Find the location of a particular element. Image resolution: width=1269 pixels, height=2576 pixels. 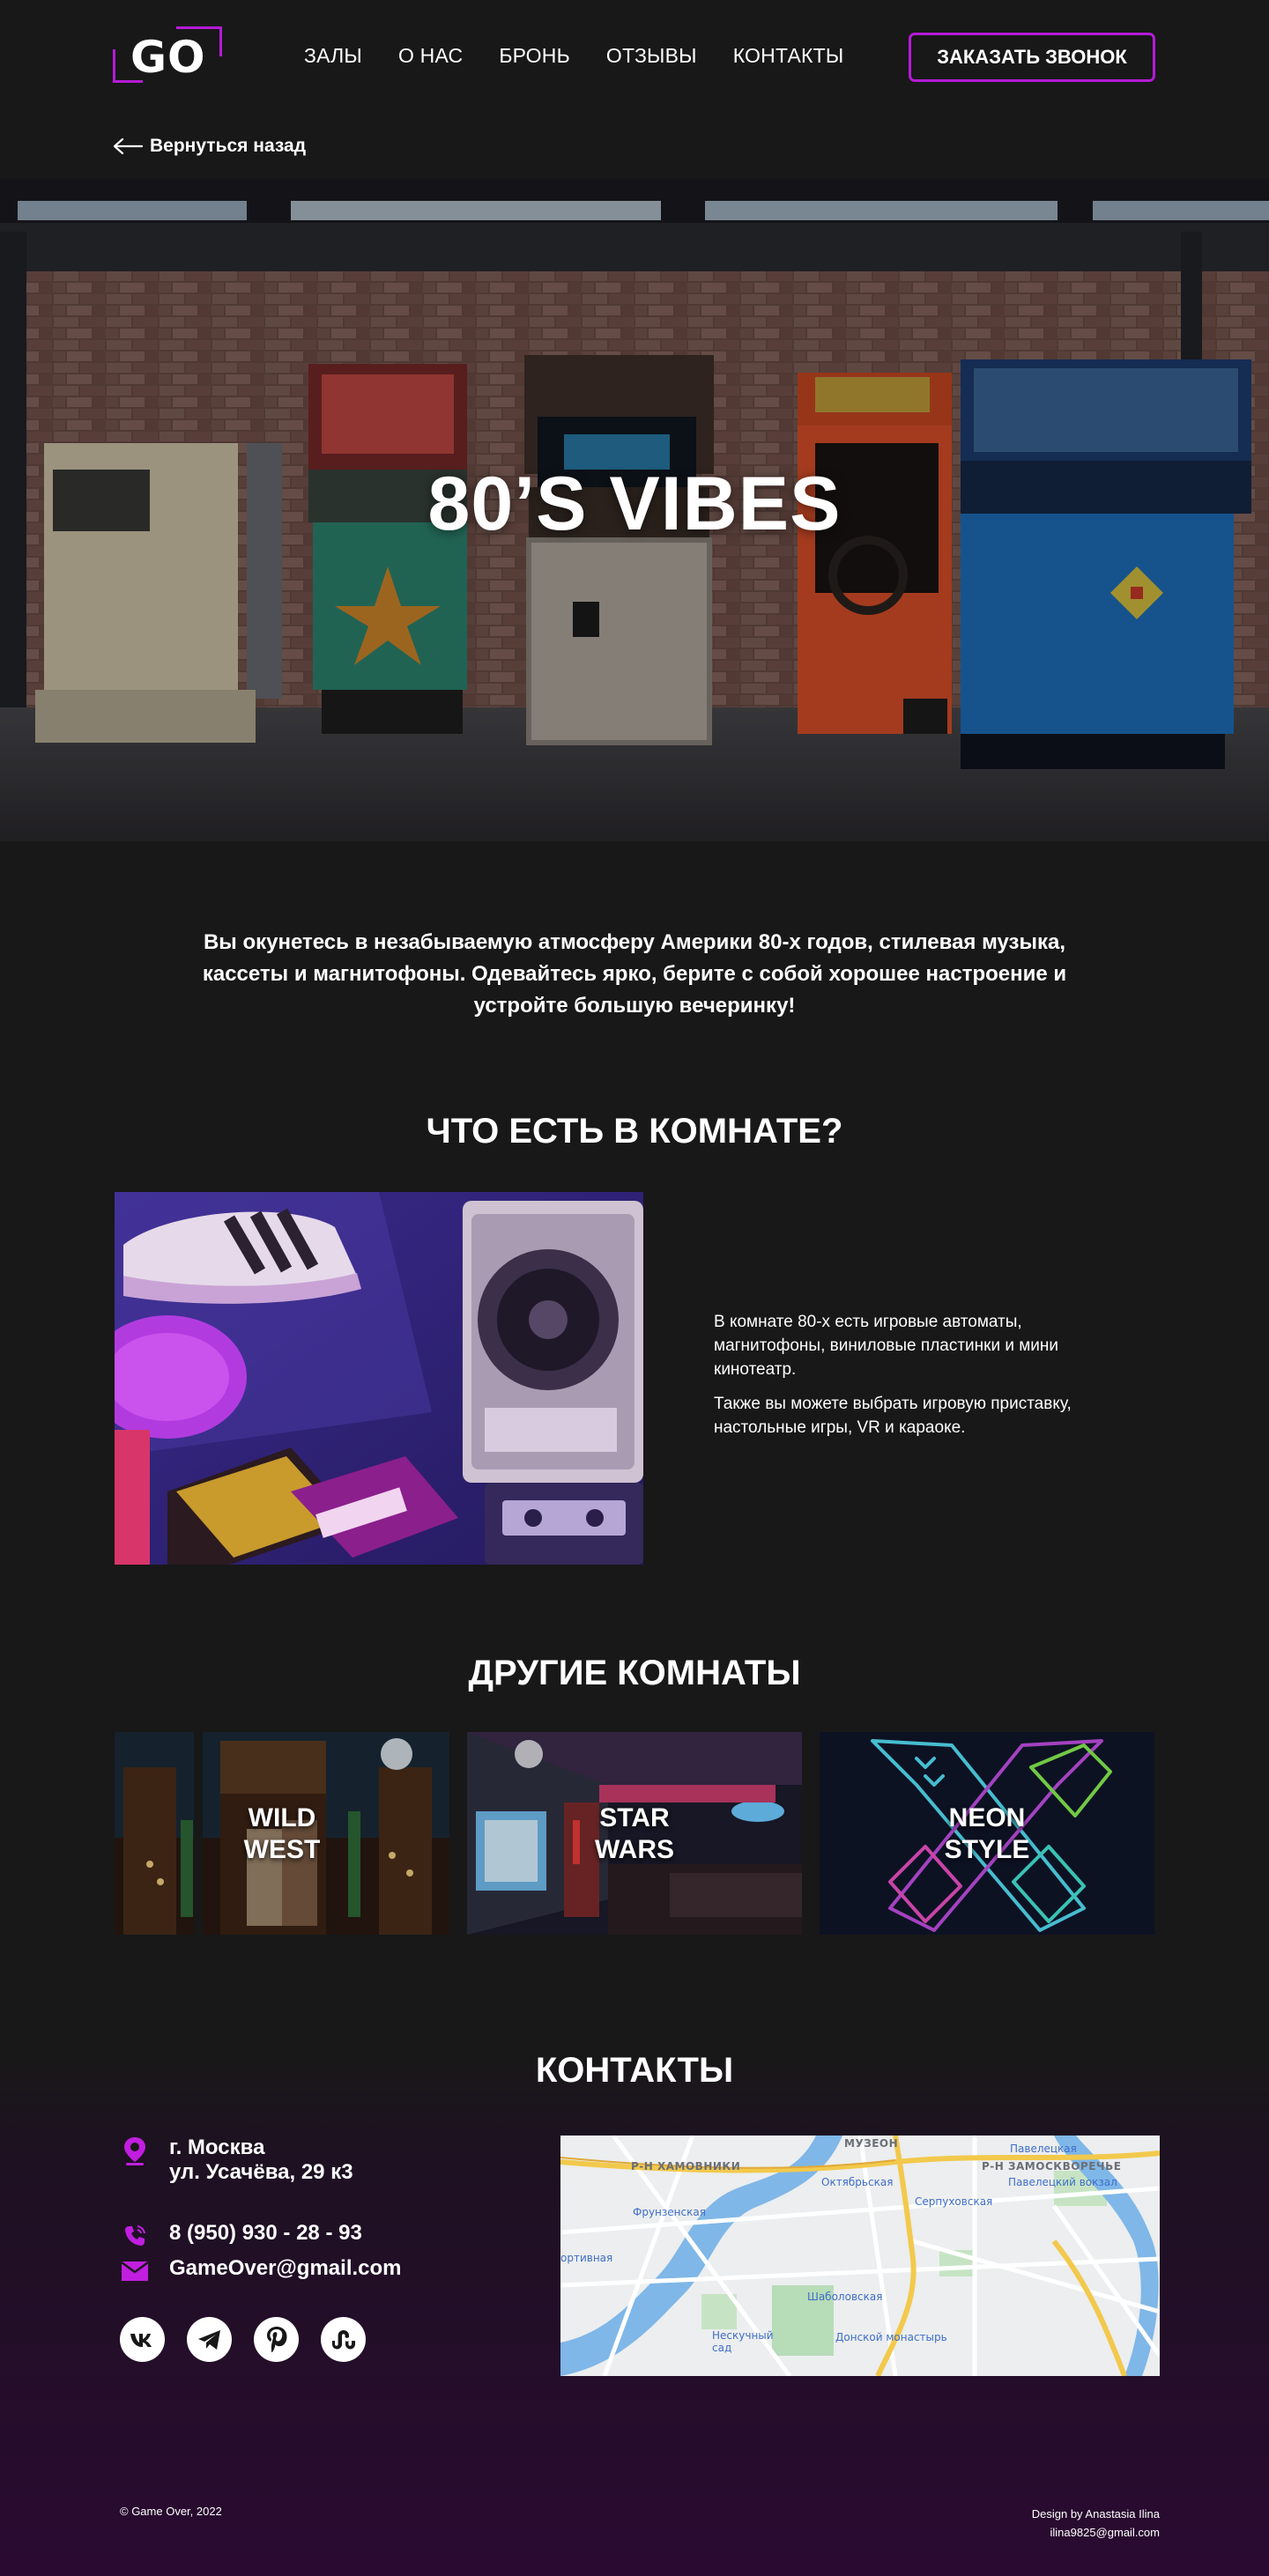

room-card-neon-style: NEON STYLE is located at coordinates (987, 1834).